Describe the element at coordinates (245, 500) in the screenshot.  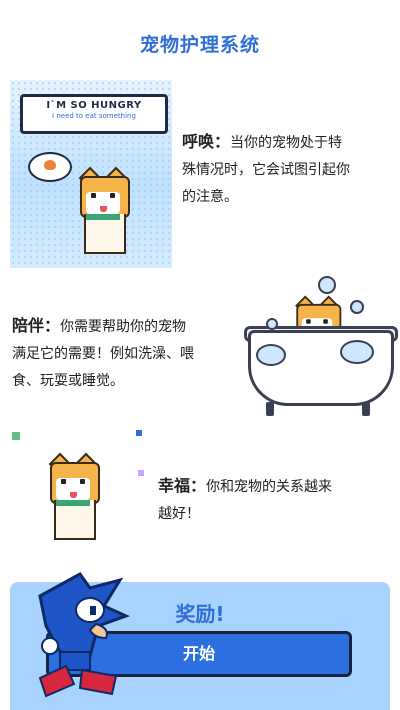
I see `feature-happiness-description: 幸福：你和宠物的关系越来 越好！` at that location.